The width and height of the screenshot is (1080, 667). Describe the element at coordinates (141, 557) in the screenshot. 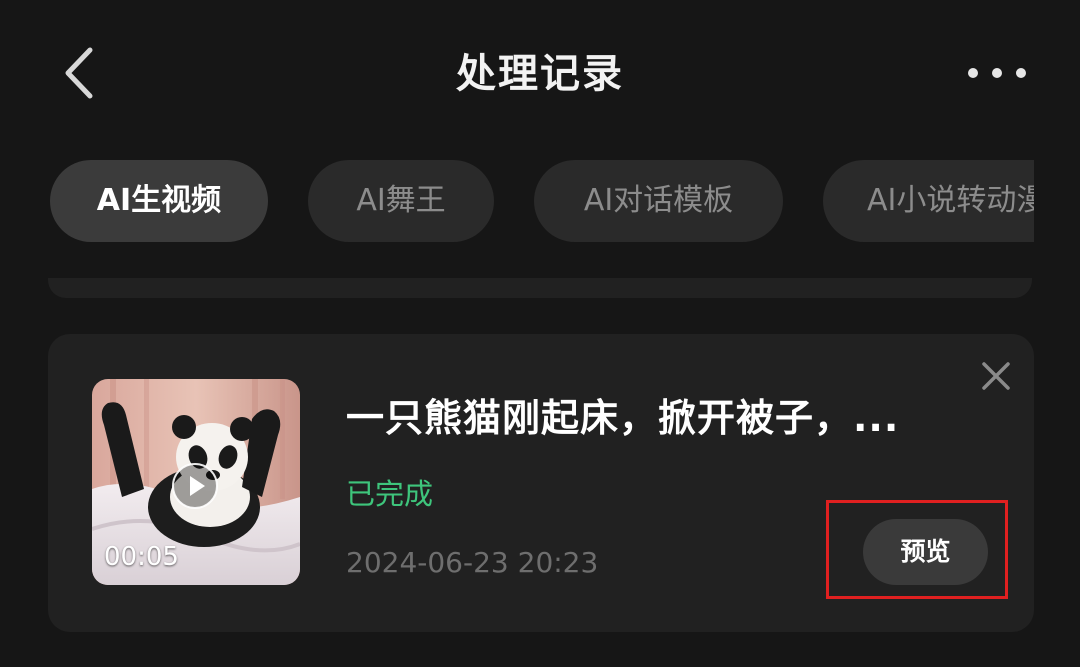

I see `video-duration: 00:05` at that location.